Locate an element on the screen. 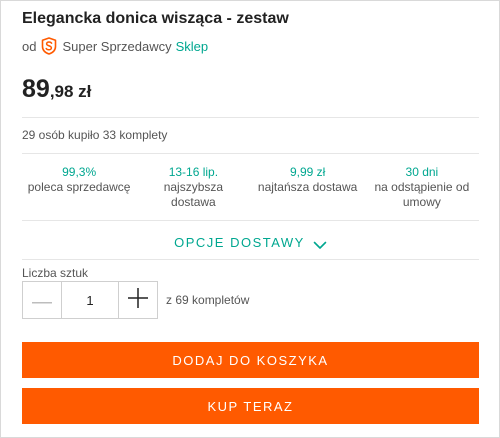 Image resolution: width=500 pixels, height=438 pixels. feature-label: najszybsza dostawa is located at coordinates (193, 194).